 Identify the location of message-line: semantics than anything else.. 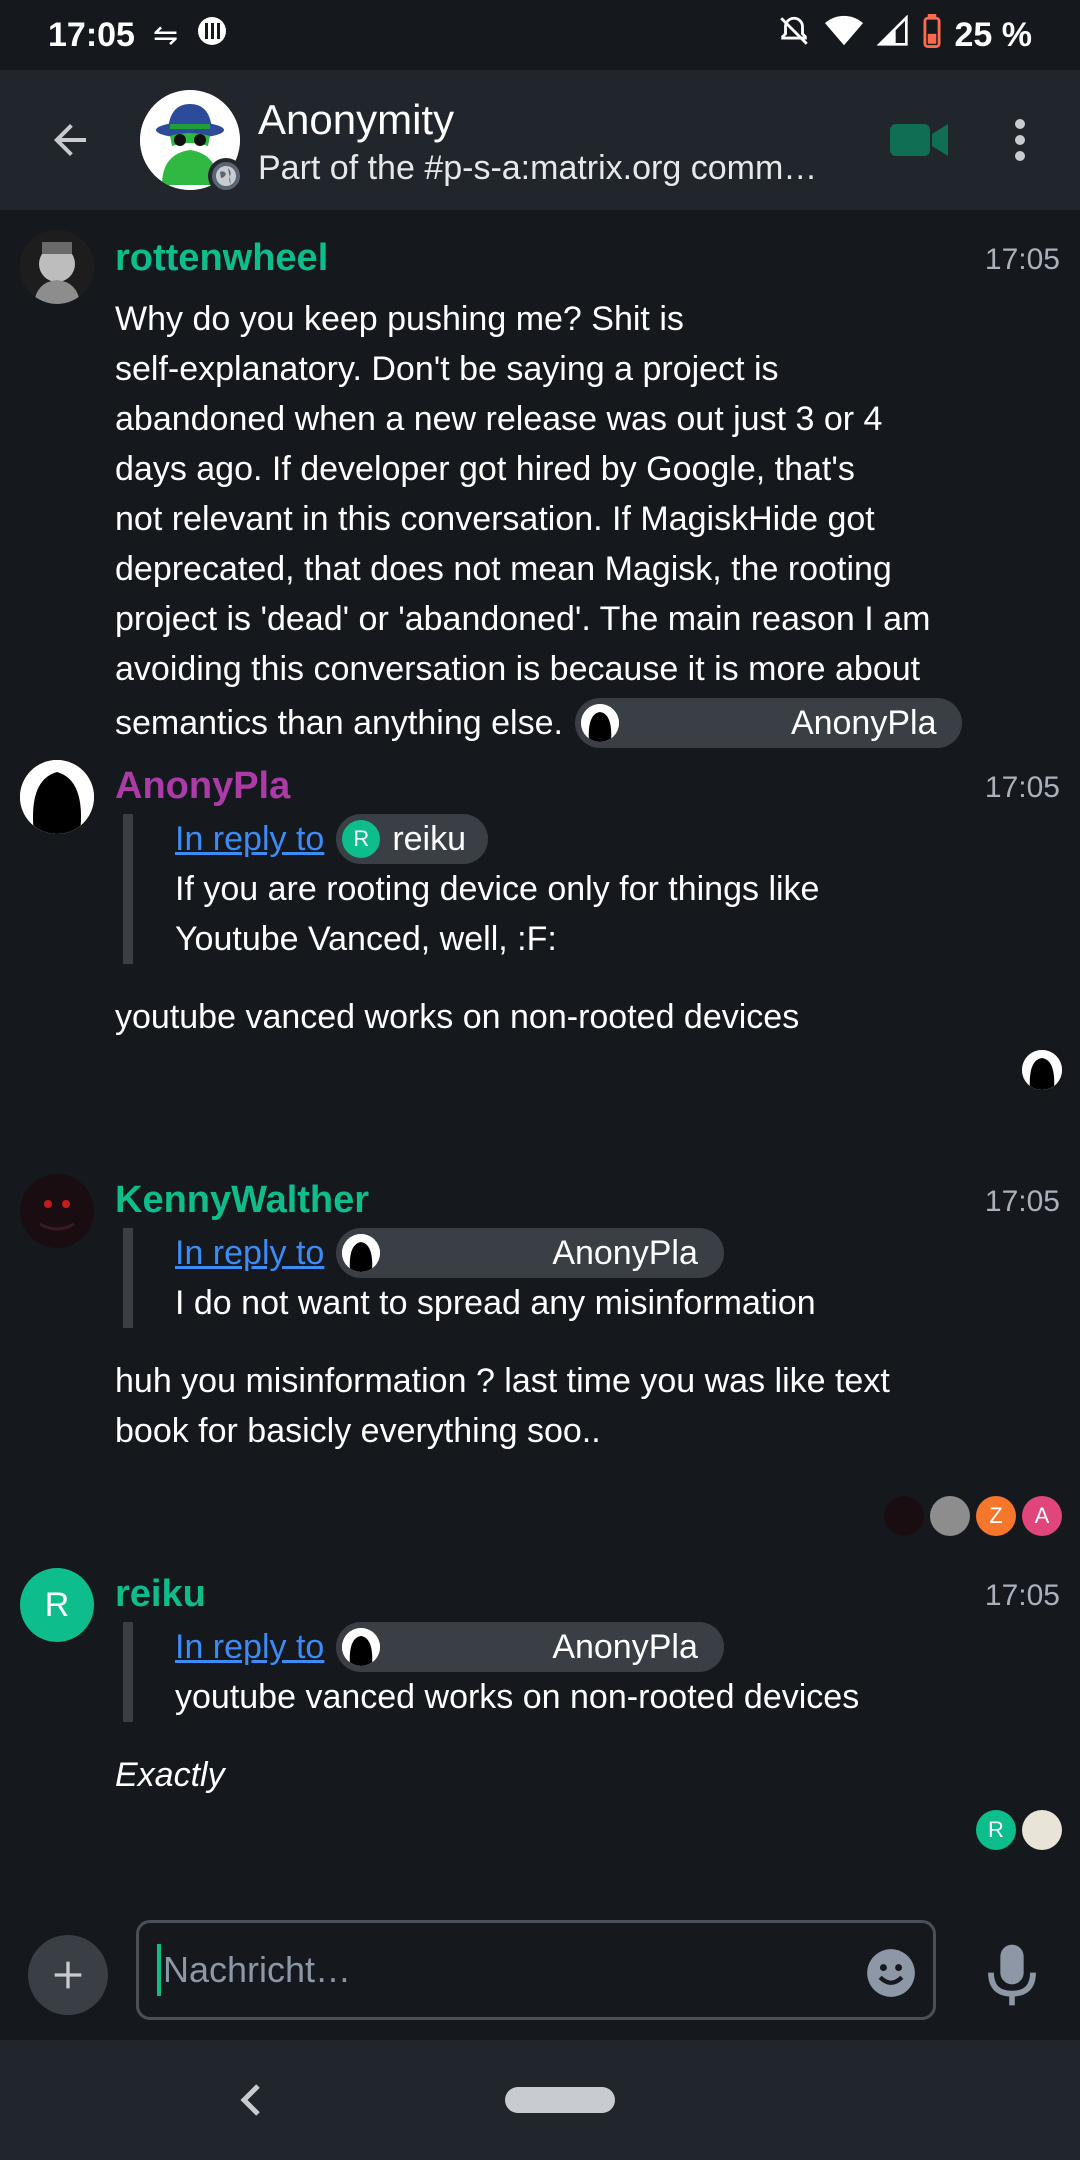
(339, 723).